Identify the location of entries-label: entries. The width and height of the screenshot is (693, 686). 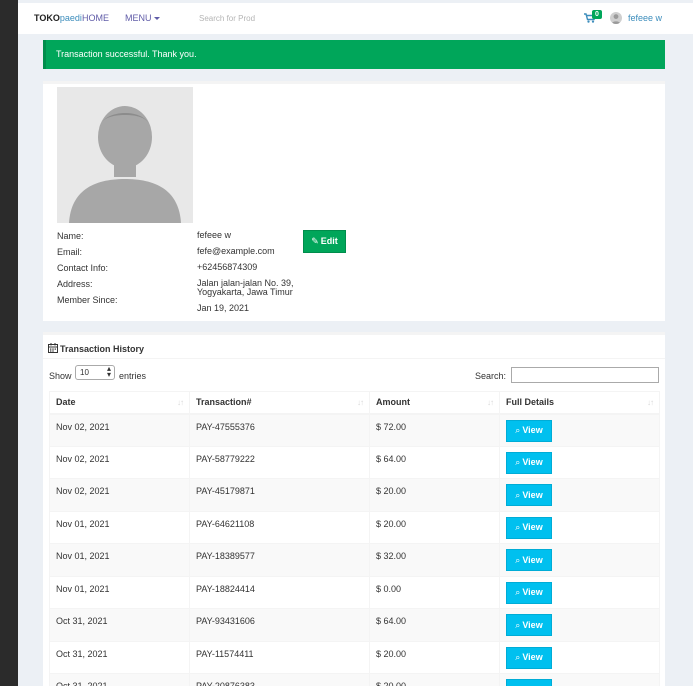
(133, 376).